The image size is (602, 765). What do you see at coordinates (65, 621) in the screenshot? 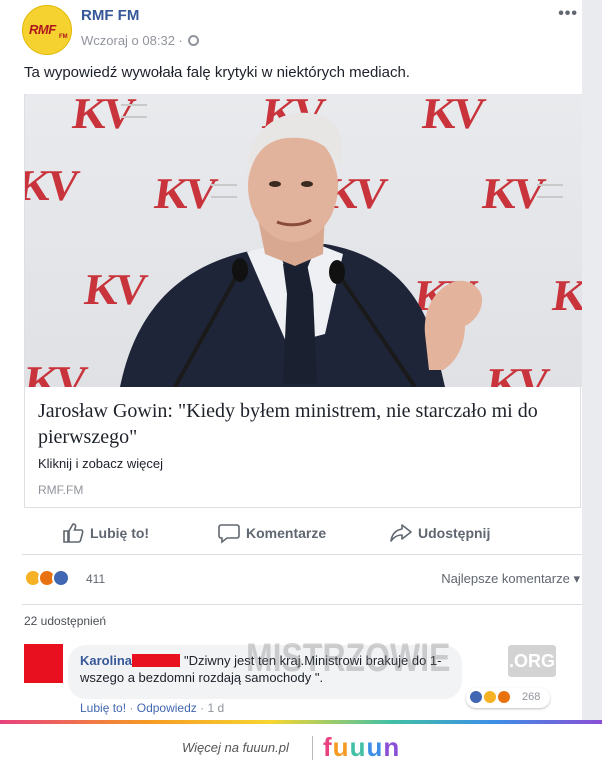
I see `share-count-link: 22 udostępnień` at bounding box center [65, 621].